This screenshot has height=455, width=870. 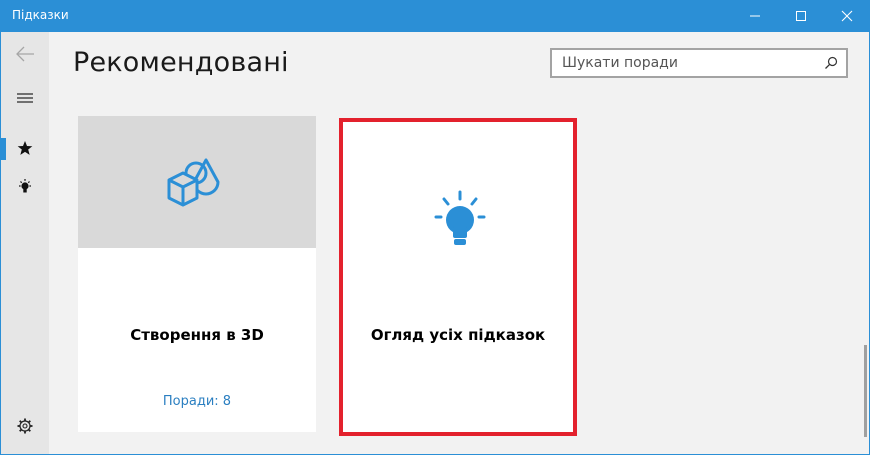 I want to click on nav-item-recommended, so click(x=25, y=148).